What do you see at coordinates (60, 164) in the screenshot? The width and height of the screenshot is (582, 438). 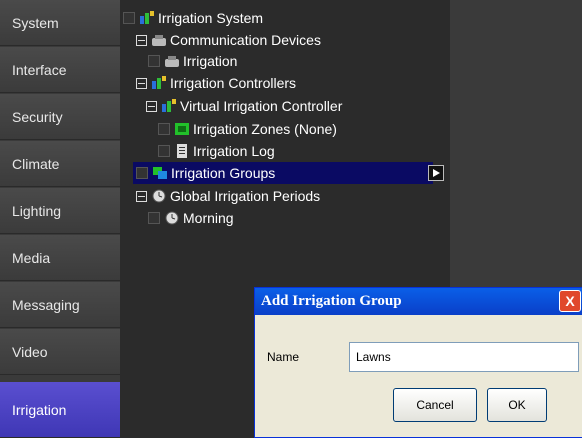 I see `sidebar-item-climate: Climate` at bounding box center [60, 164].